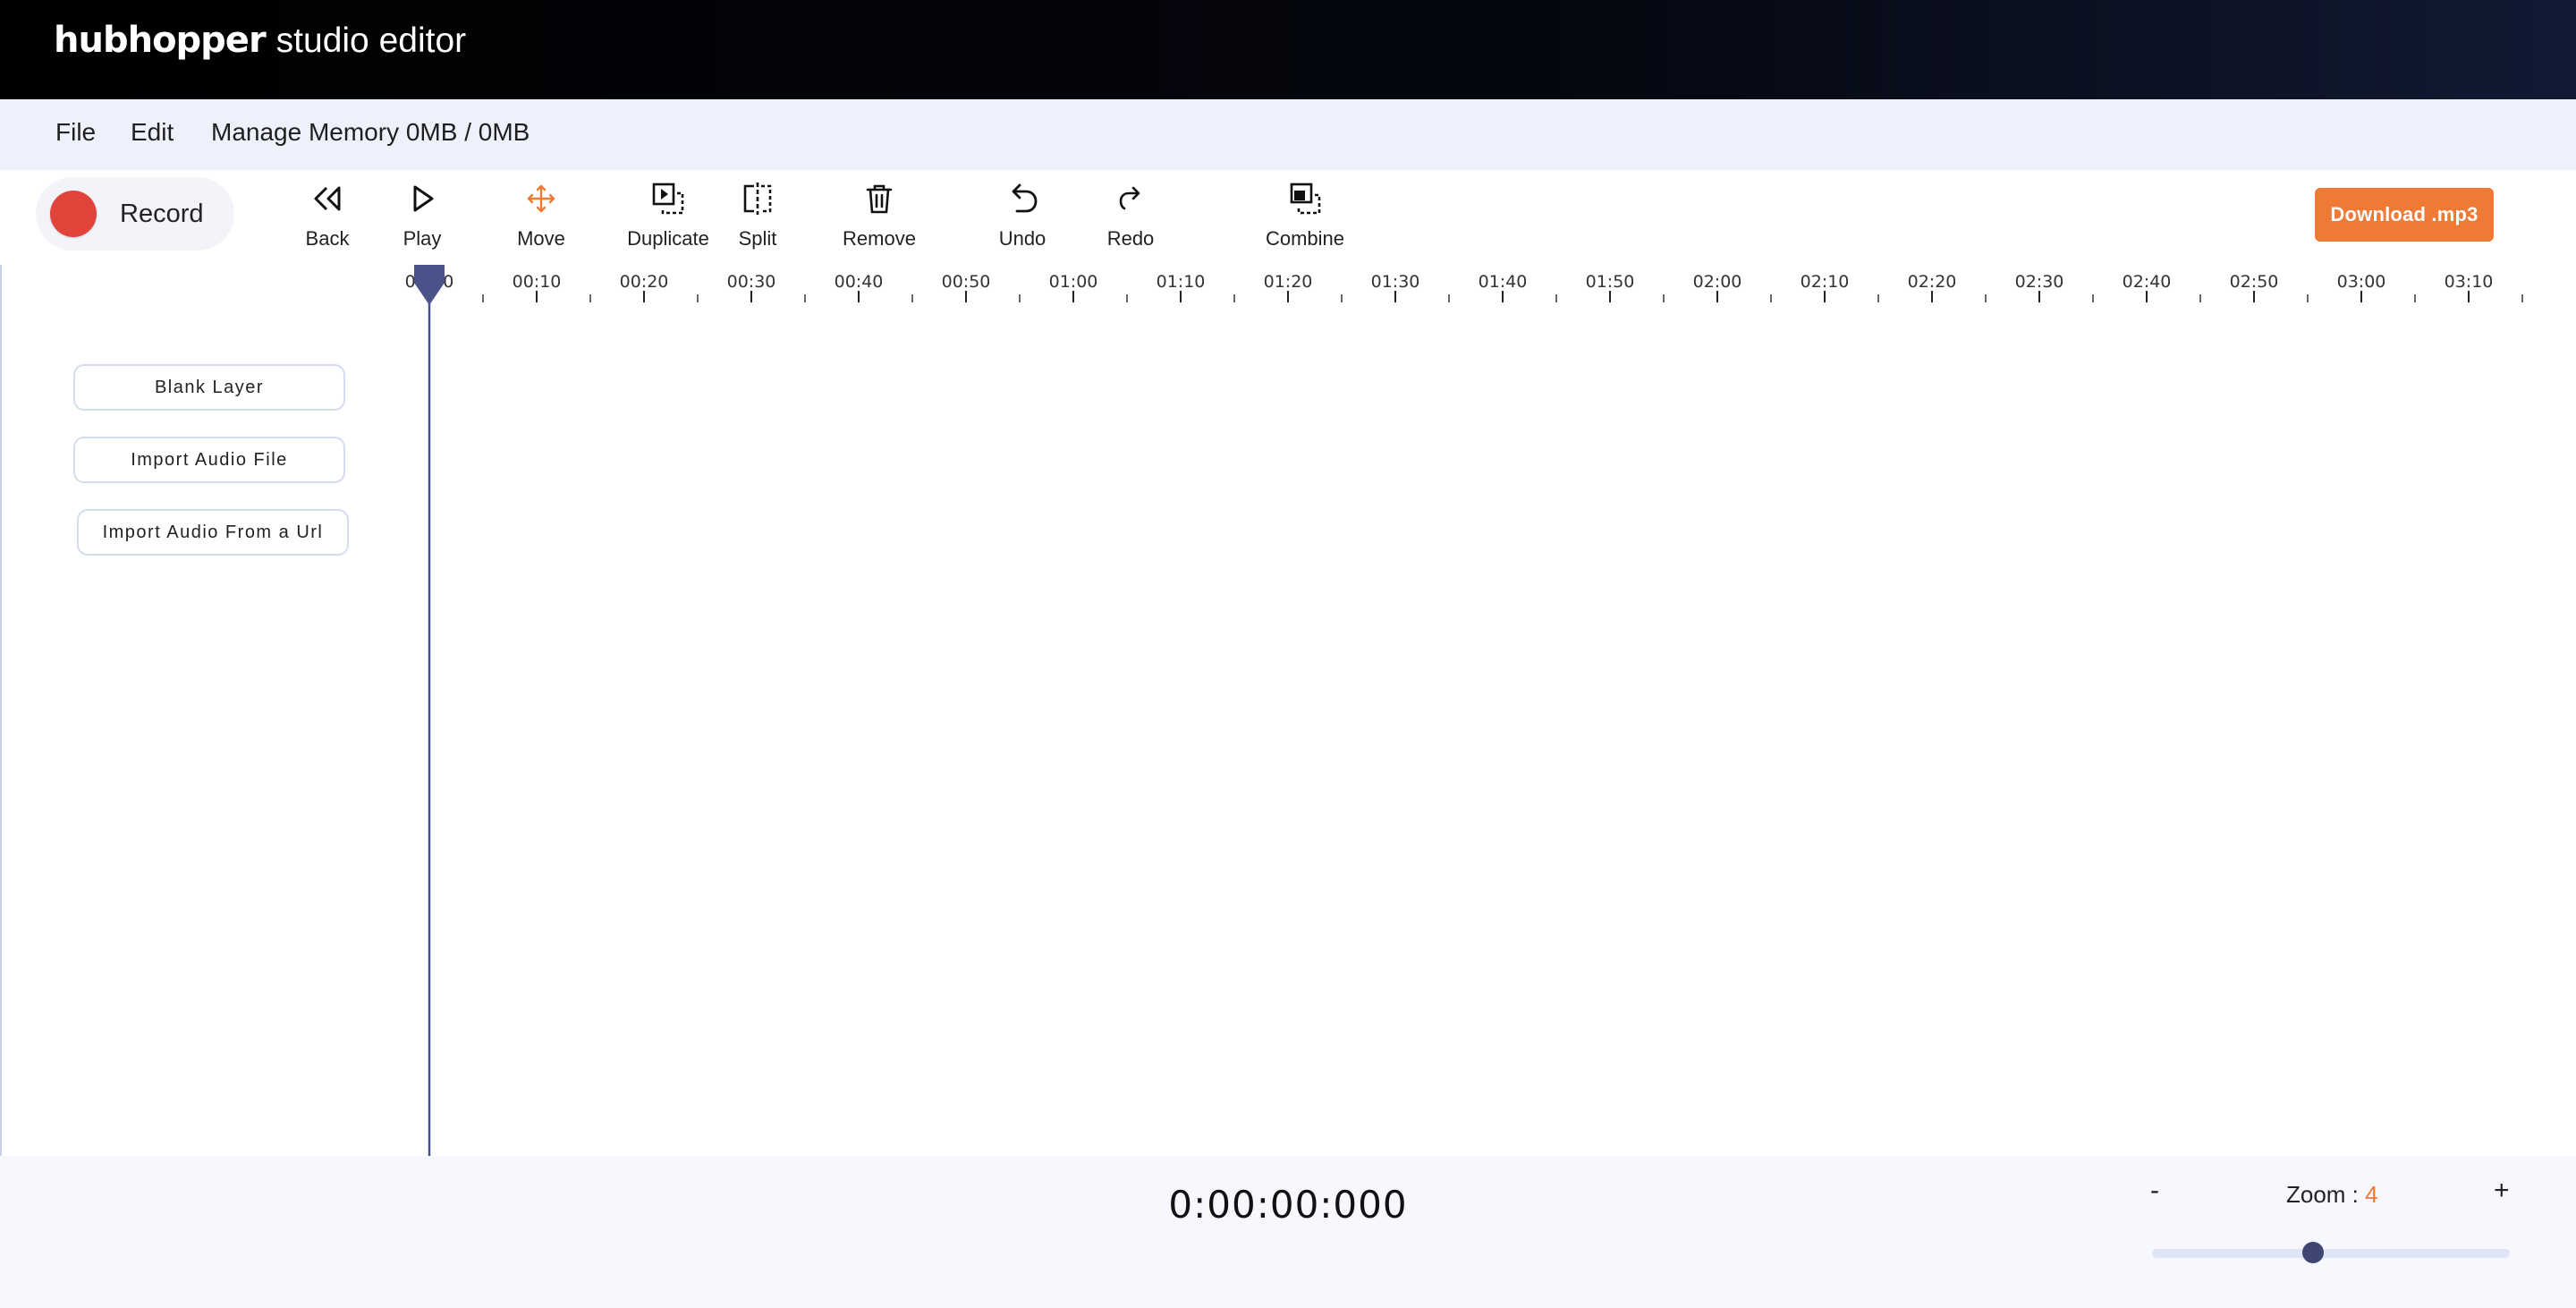  What do you see at coordinates (2469, 282) in the screenshot?
I see `ruler-tick-label: 03:10` at bounding box center [2469, 282].